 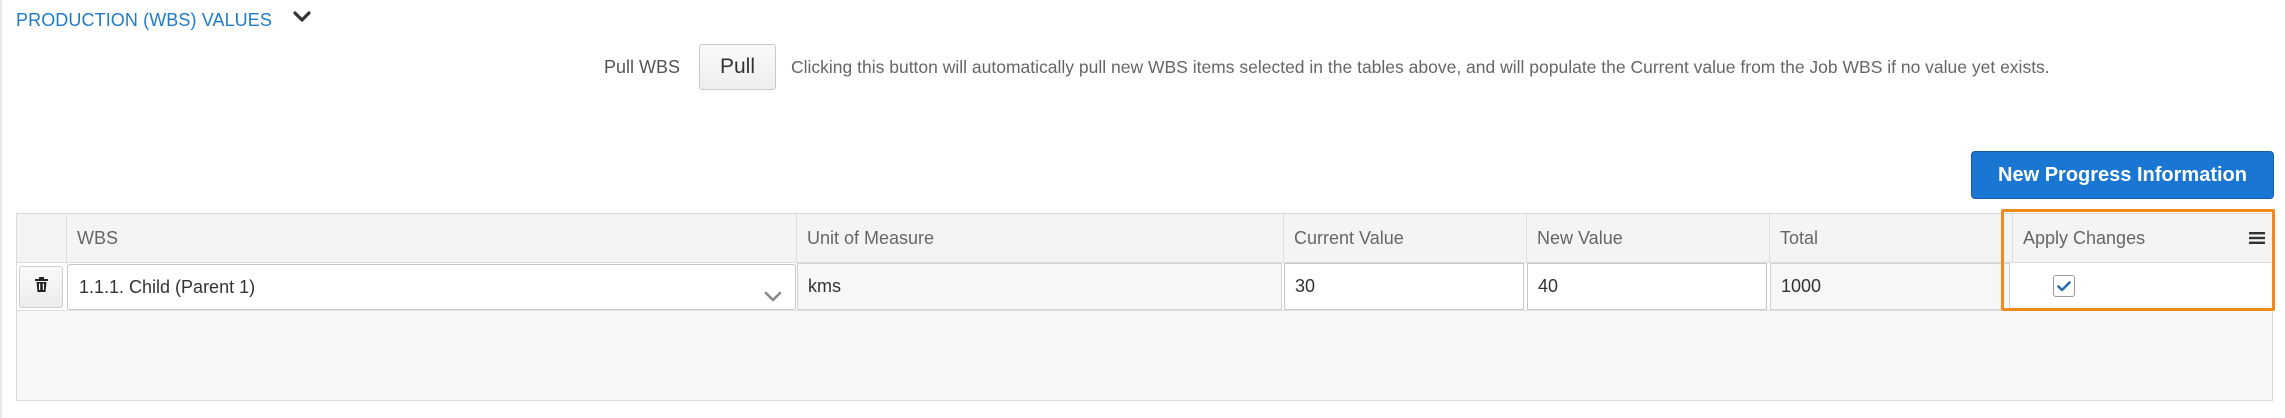 What do you see at coordinates (1890, 238) in the screenshot?
I see `column-header-total: Total` at bounding box center [1890, 238].